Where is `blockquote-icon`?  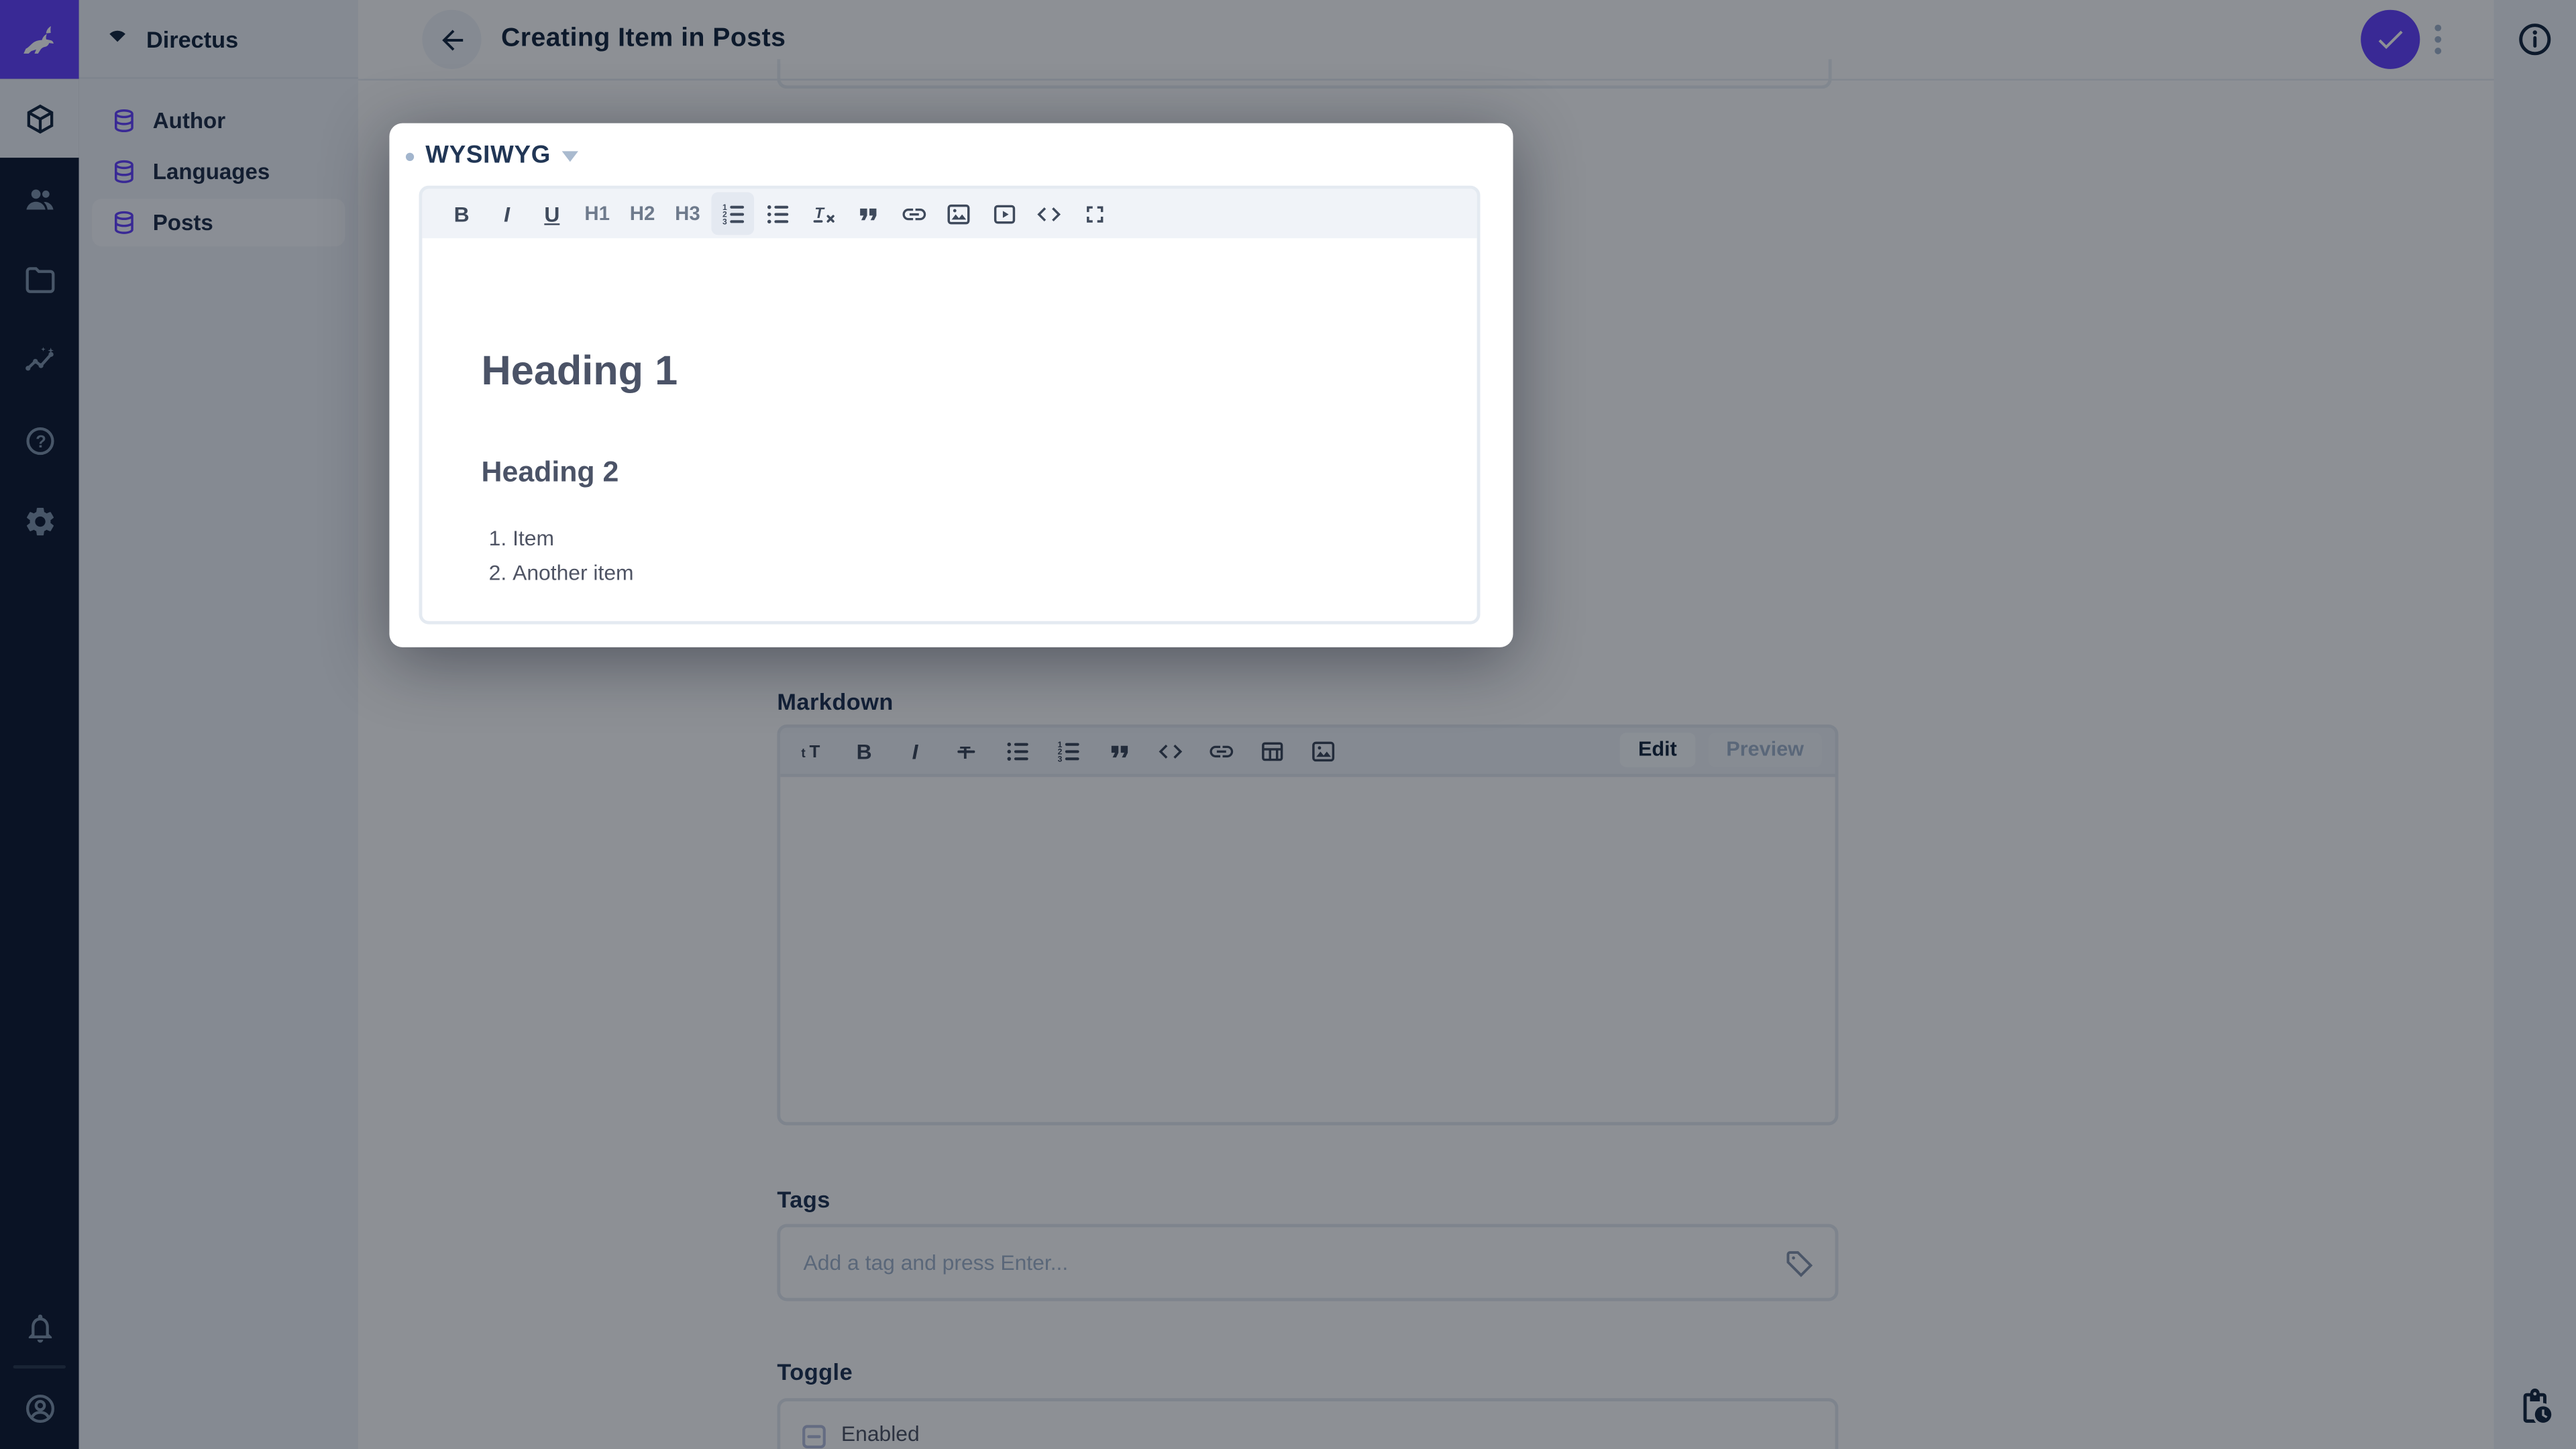
blockquote-icon is located at coordinates (868, 213).